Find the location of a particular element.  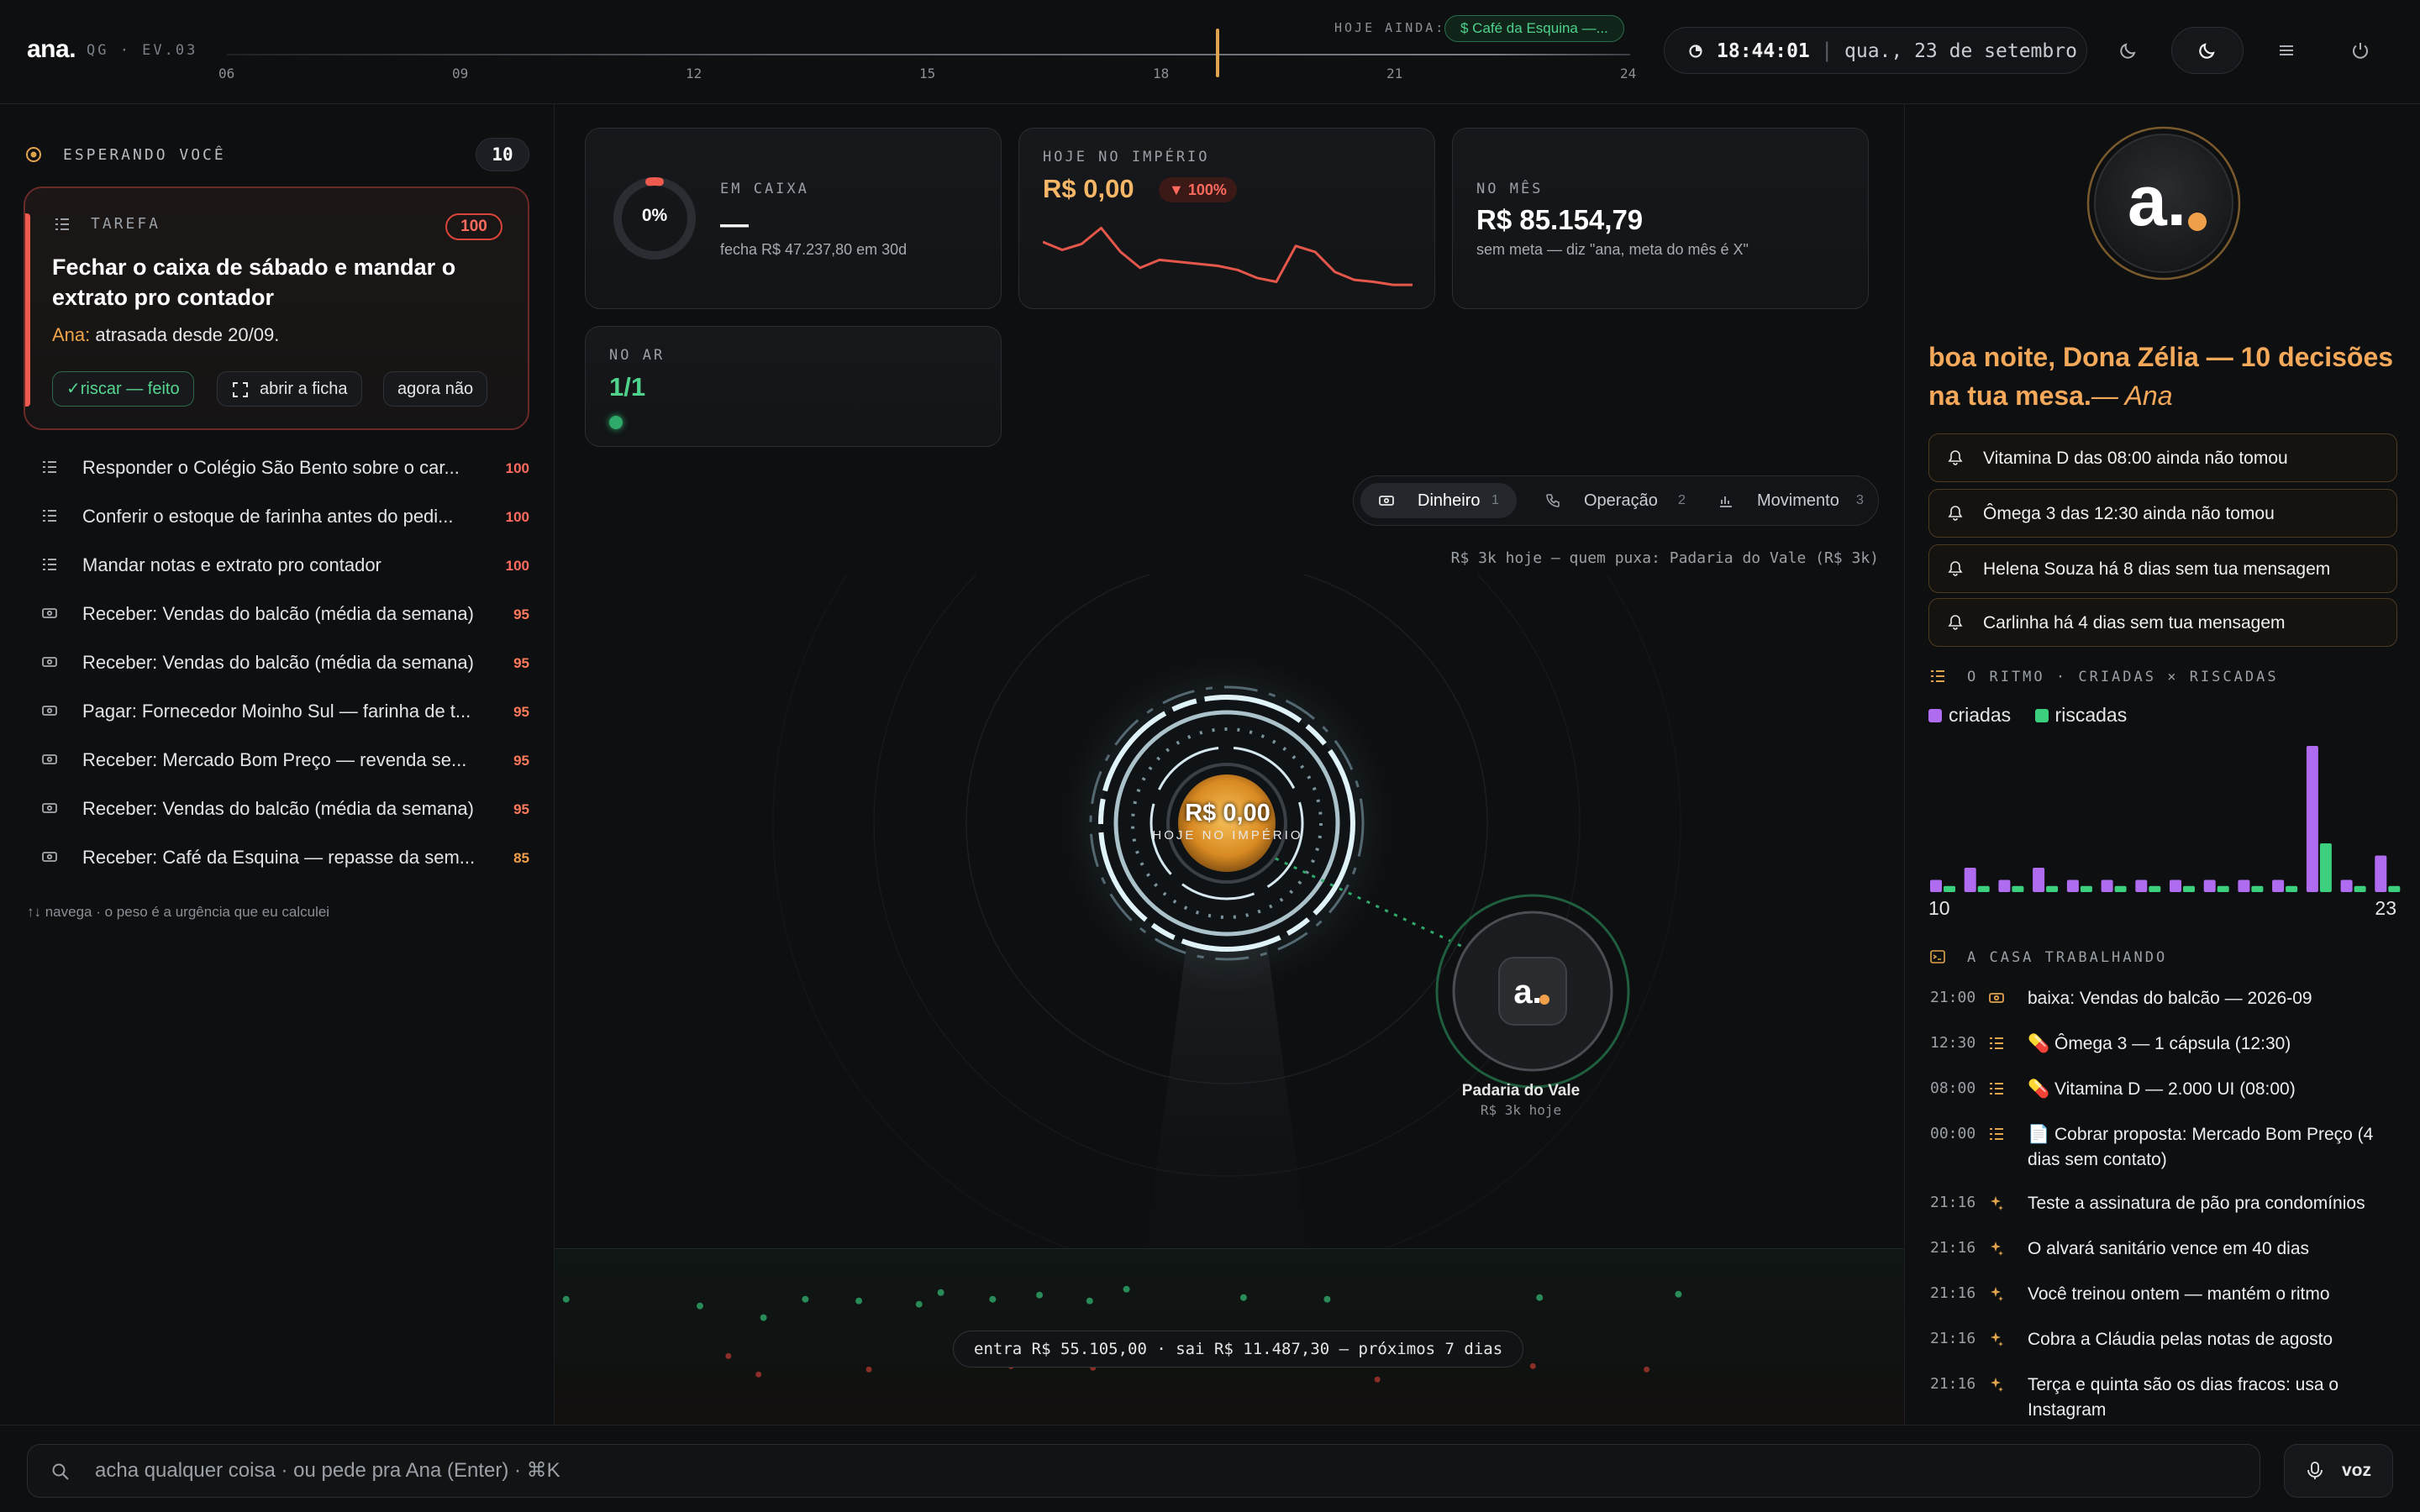

clock-icon is located at coordinates (1695, 51).